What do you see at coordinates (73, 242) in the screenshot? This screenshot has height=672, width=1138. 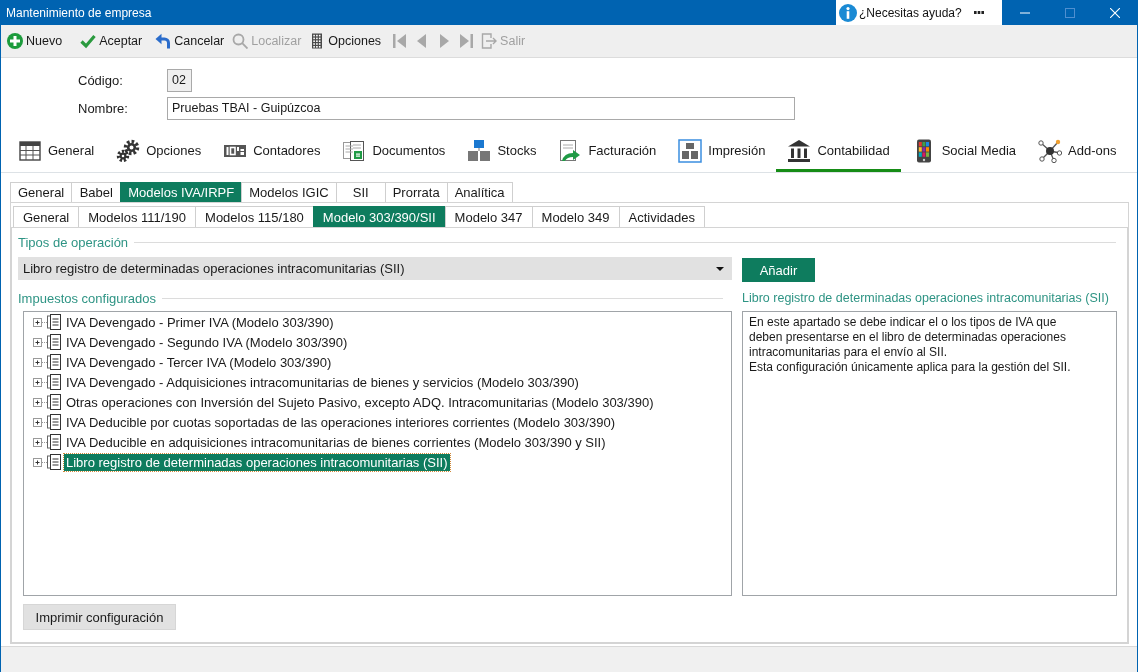 I see `section-title: Tipos de operación` at bounding box center [73, 242].